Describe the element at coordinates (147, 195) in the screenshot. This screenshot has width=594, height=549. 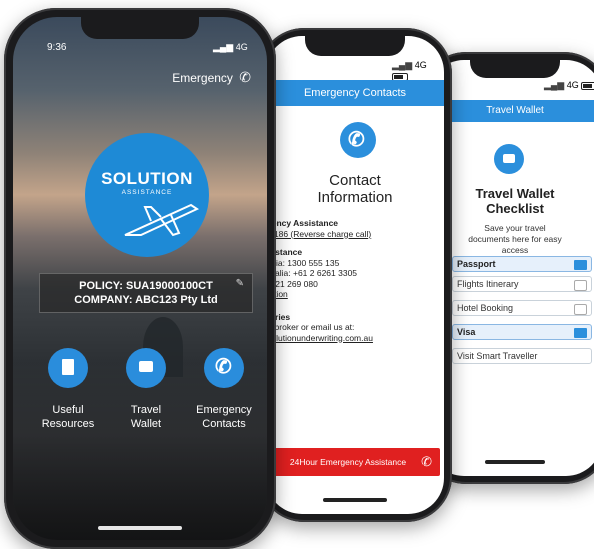
I see `logo: SOLUTION ASSISTANCE` at that location.